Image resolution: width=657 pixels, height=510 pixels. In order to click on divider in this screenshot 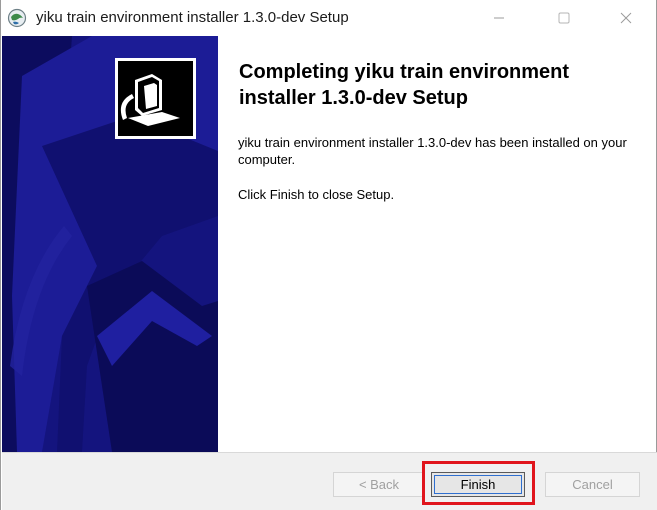, I will do `click(329, 452)`.